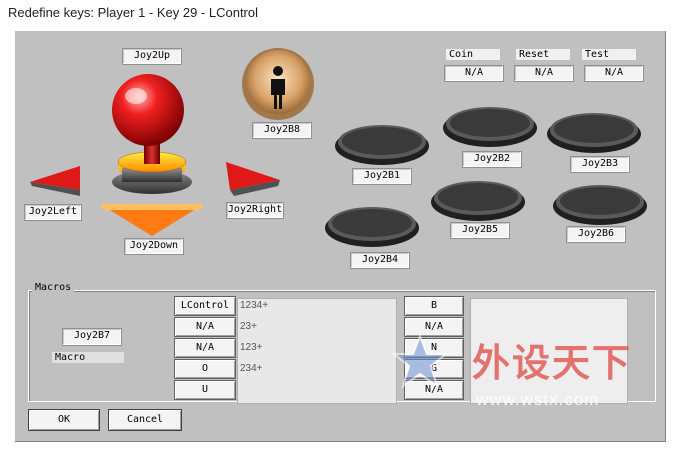 The width and height of the screenshot is (680, 452). Describe the element at coordinates (543, 54) in the screenshot. I see `reset-caption: Reset` at that location.